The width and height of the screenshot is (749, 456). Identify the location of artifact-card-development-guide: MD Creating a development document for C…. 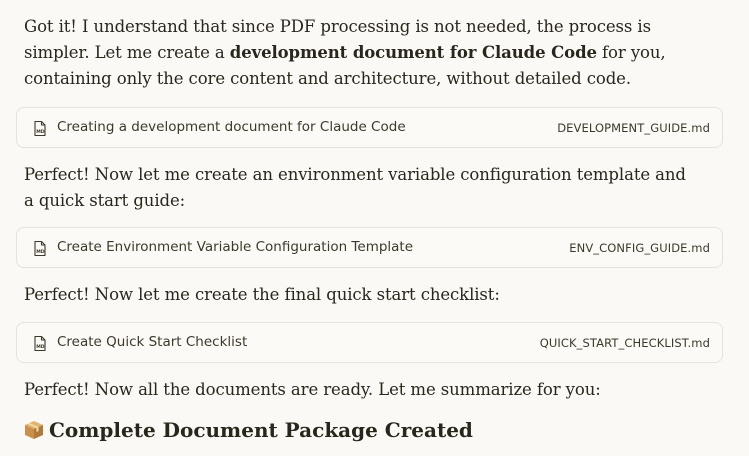
(369, 127).